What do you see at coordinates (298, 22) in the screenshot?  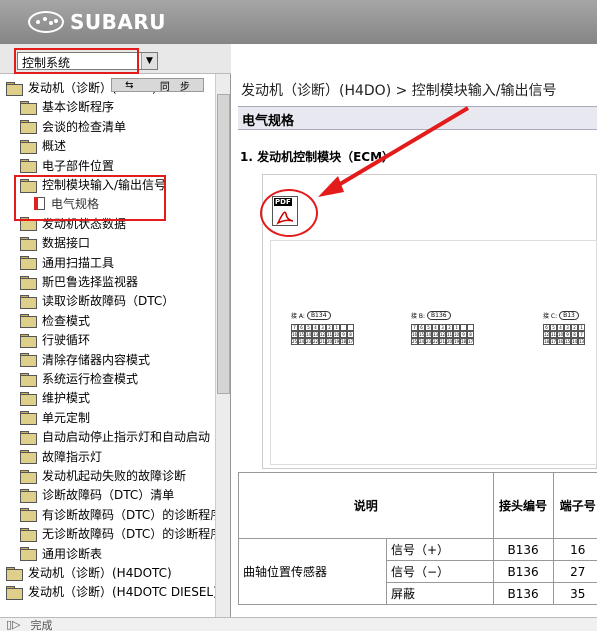 I see `app-header: SUBARU` at bounding box center [298, 22].